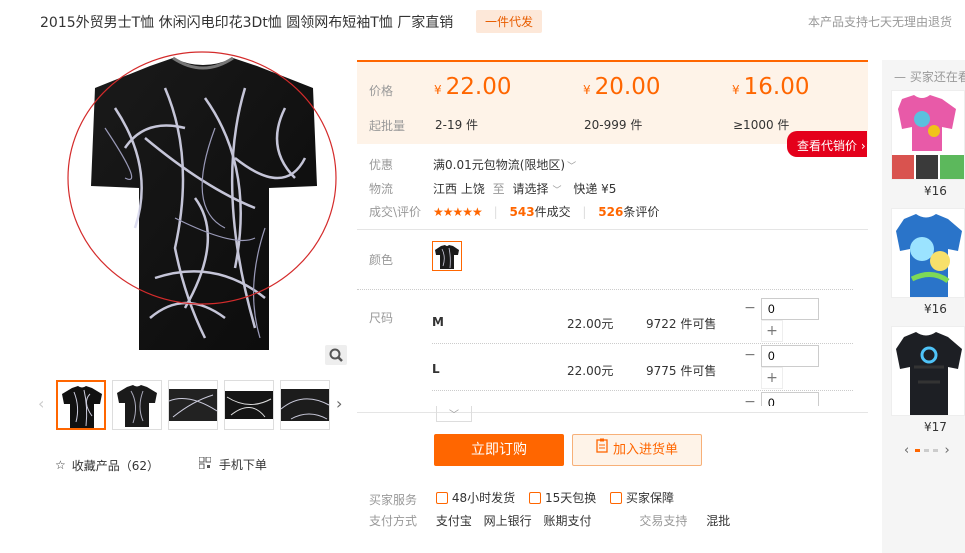 The width and height of the screenshot is (965, 553). I want to click on add-to-cart-label: 加入进货单, so click(645, 450).